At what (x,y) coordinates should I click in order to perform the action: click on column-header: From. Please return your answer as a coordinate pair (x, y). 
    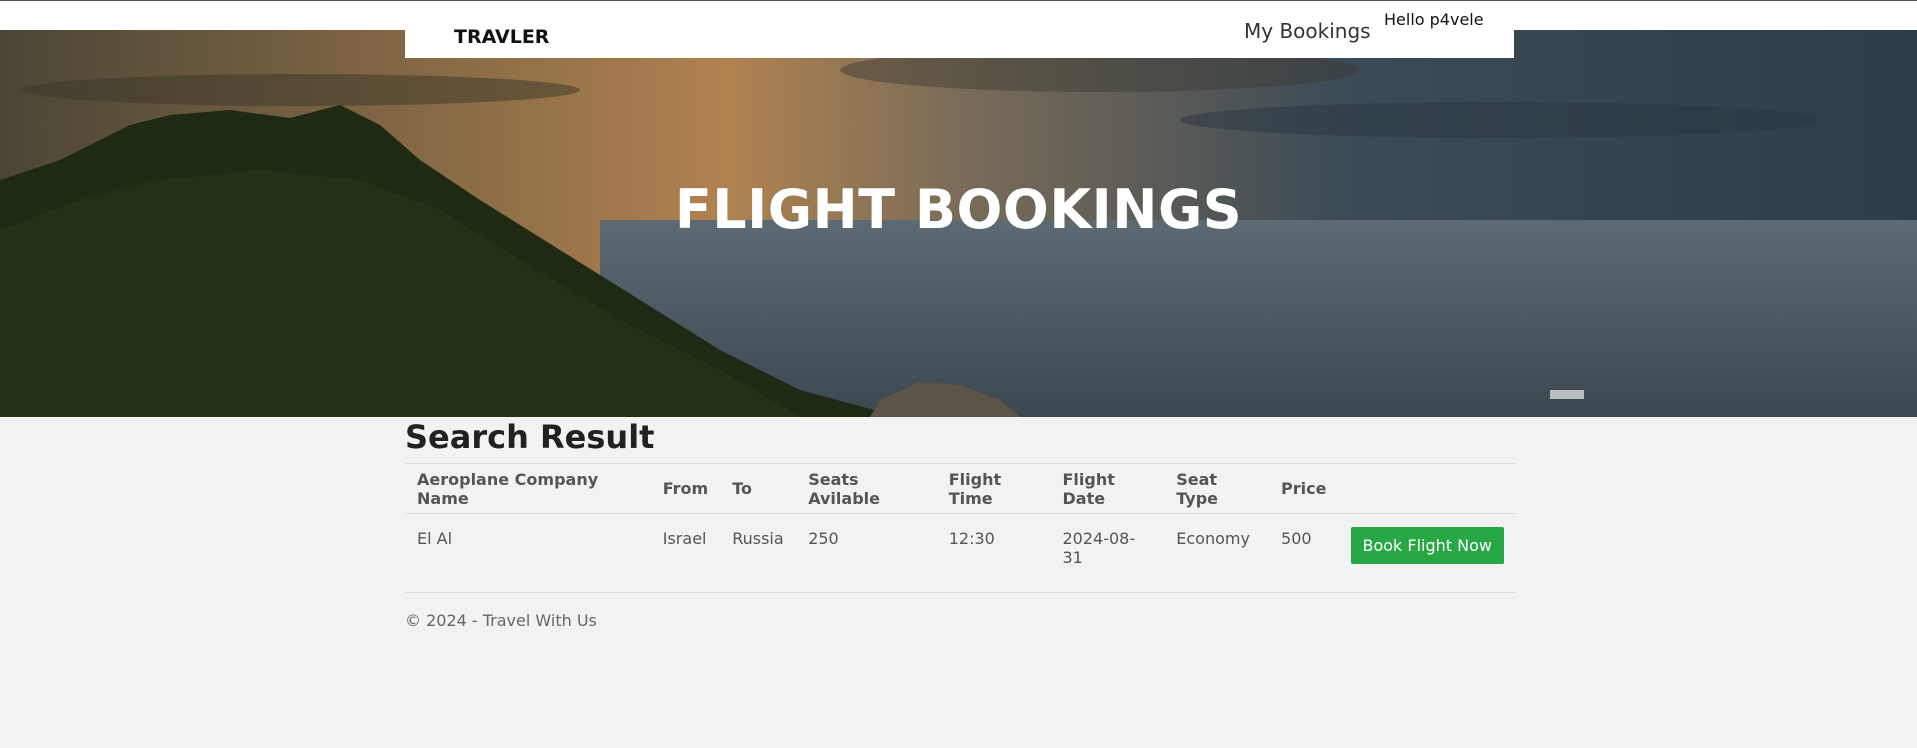
    Looking at the image, I should click on (685, 488).